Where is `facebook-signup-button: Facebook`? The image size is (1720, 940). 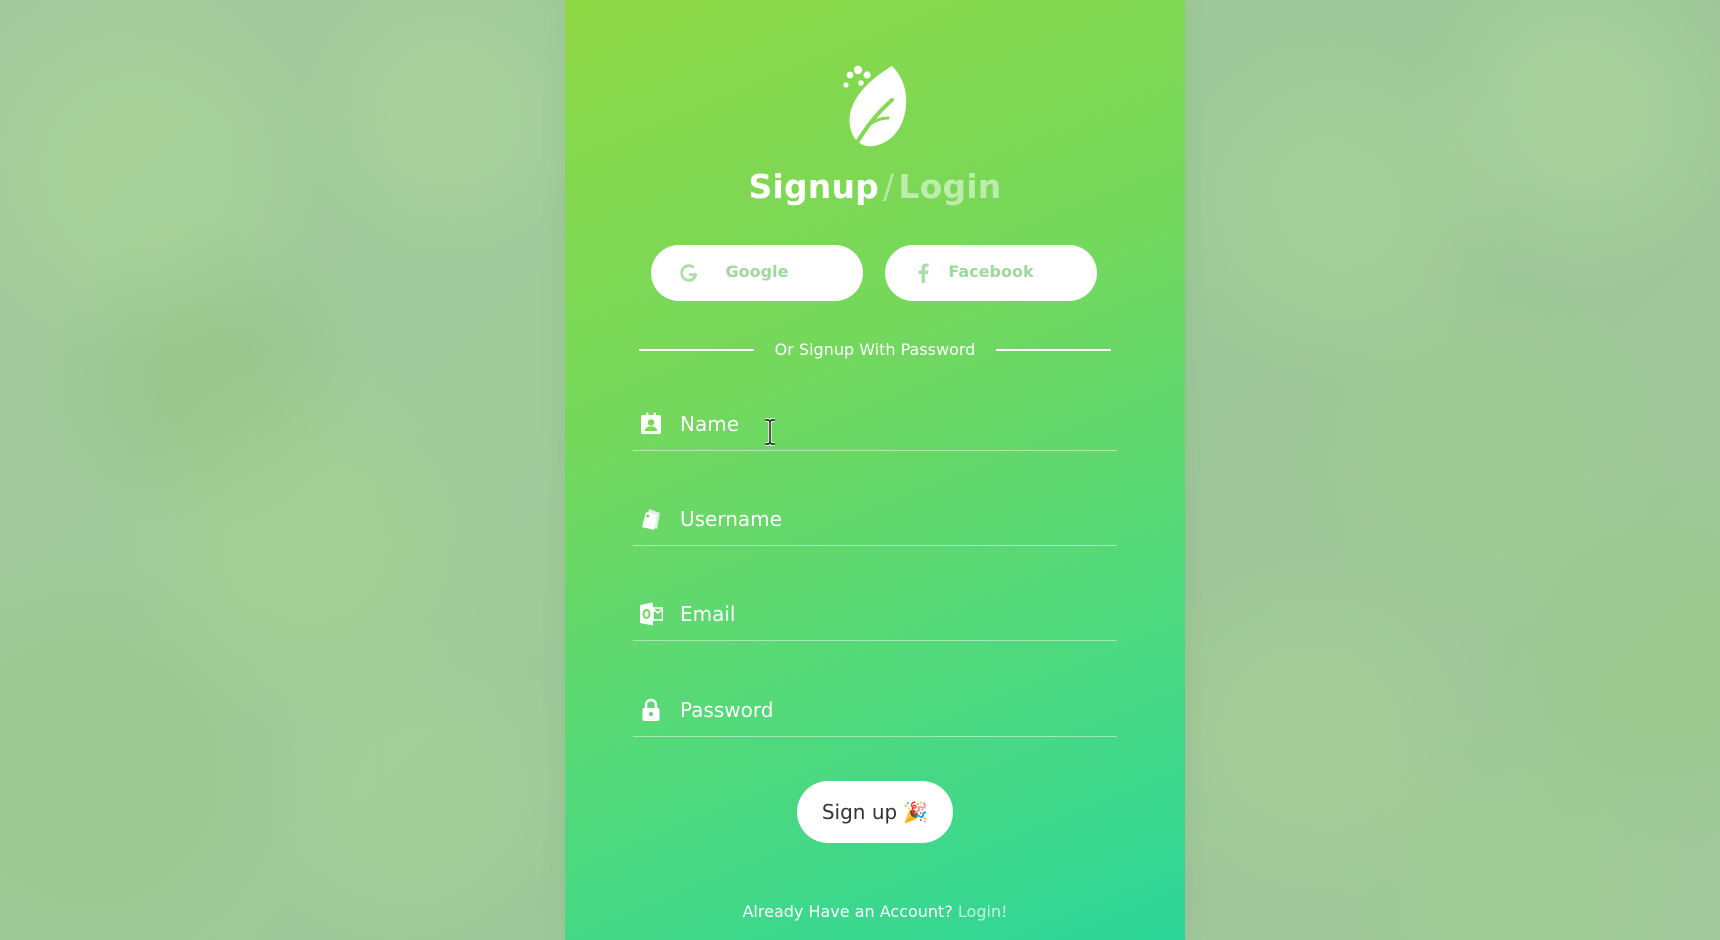 facebook-signup-button: Facebook is located at coordinates (991, 273).